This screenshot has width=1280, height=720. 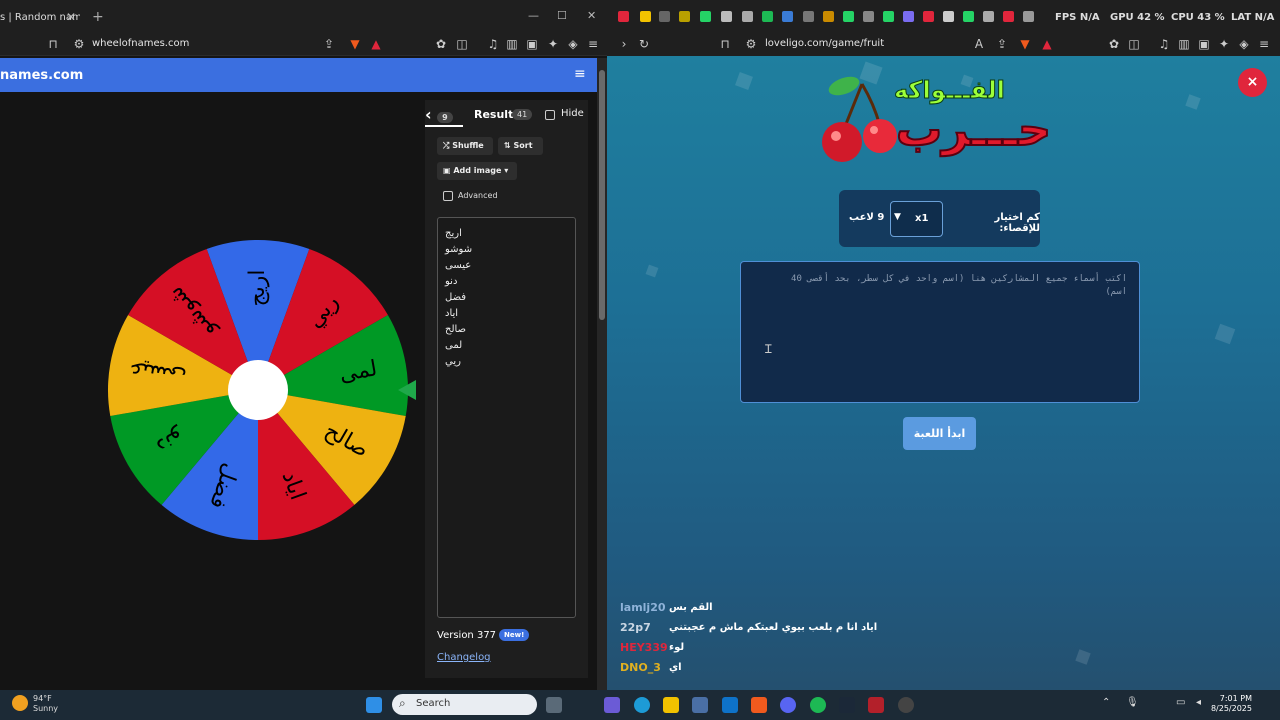 I want to click on reload-icon: ↻, so click(x=644, y=44).